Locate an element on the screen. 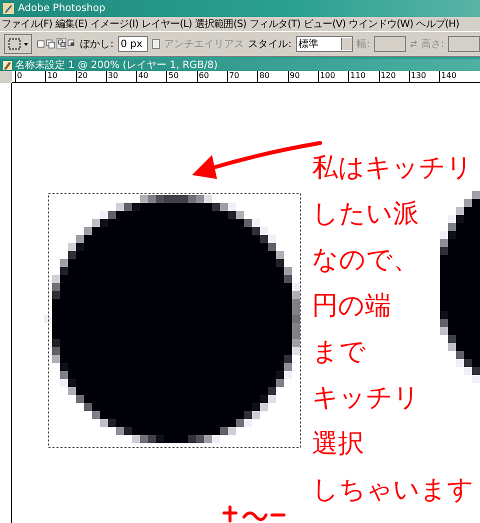  menu-item: イメージ(I) is located at coordinates (114, 24).